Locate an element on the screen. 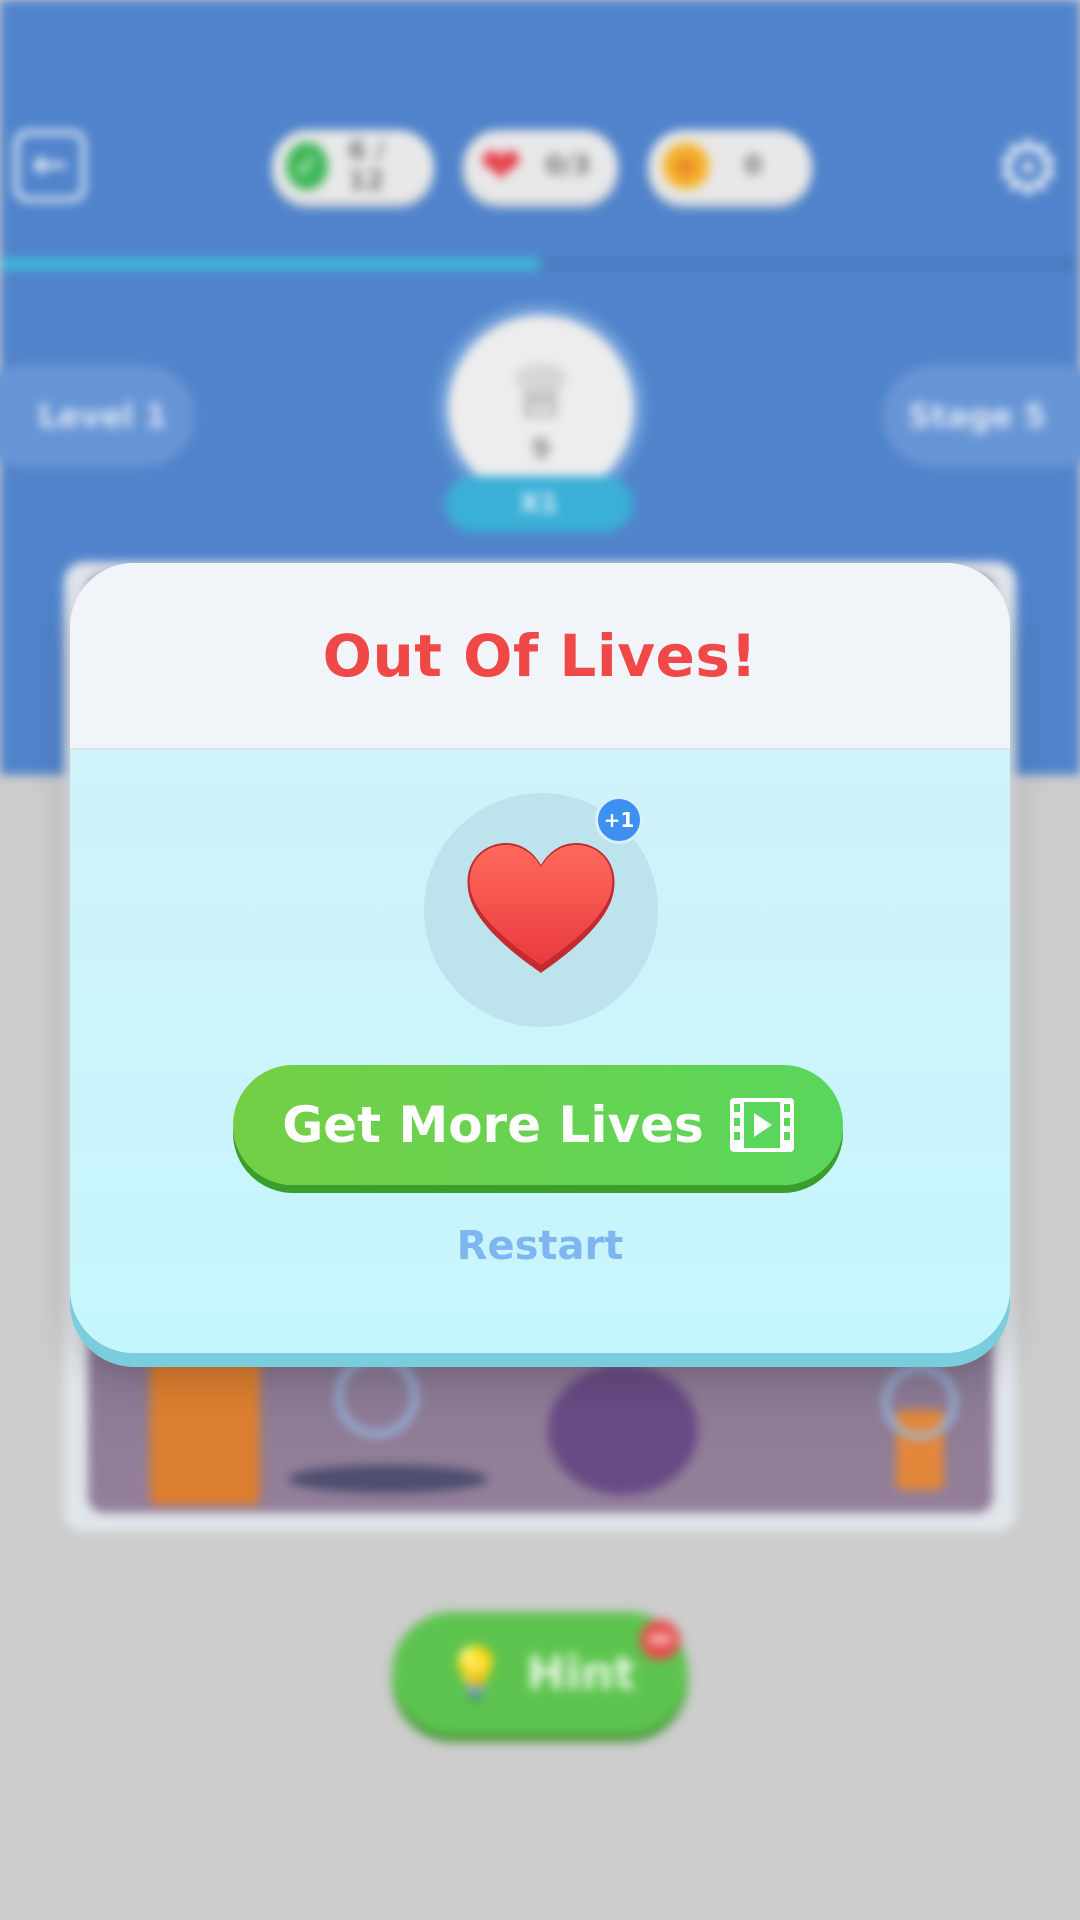 Image resolution: width=1080 pixels, height=1920 pixels. dialog-header: Out Of Lives! is located at coordinates (540, 656).